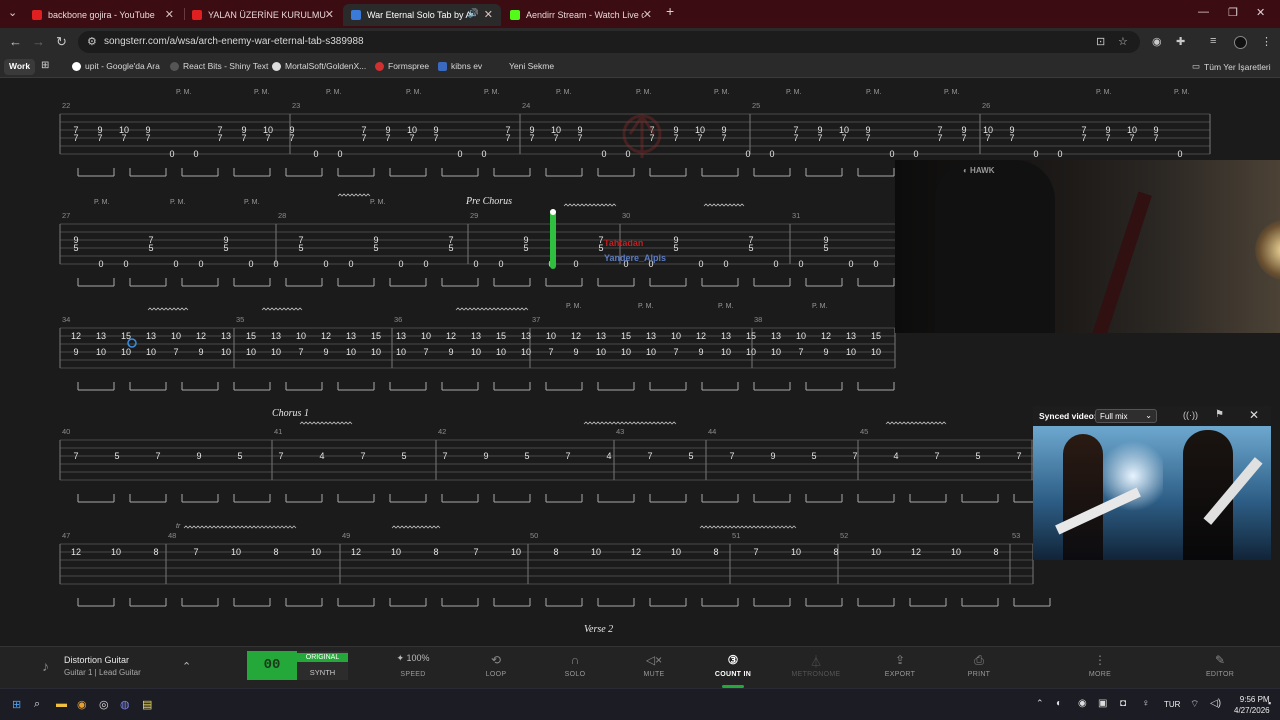  What do you see at coordinates (1220, 665) in the screenshot?
I see `editor-button: ✎ EDITOR` at bounding box center [1220, 665].